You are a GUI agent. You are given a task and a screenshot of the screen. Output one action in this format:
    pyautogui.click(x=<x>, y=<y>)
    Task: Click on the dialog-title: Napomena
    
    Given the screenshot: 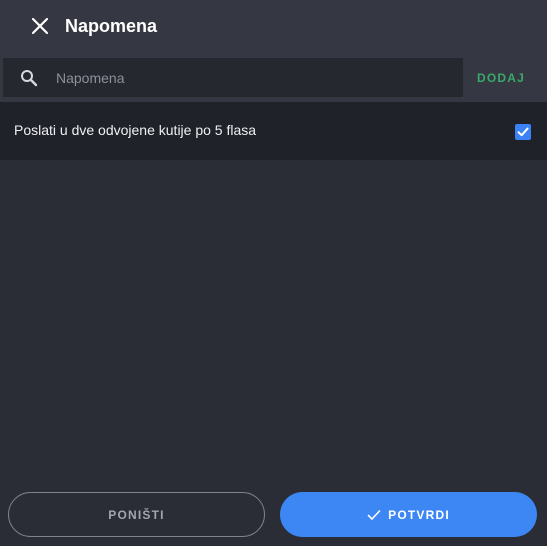 What is the action you would take?
    pyautogui.click(x=111, y=25)
    